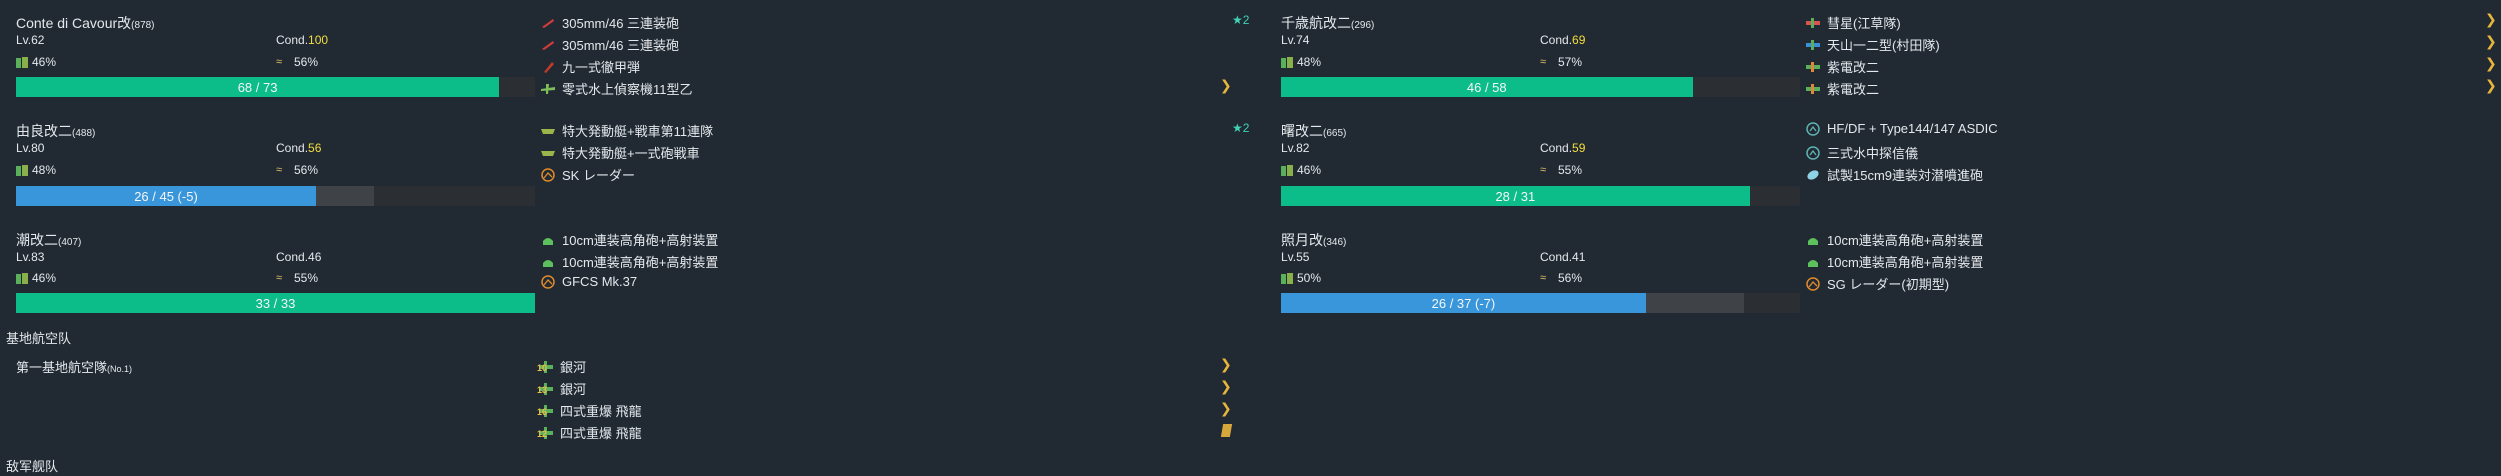 This screenshot has height=476, width=2501. I want to click on ship-level: Lv.74, so click(1295, 40).